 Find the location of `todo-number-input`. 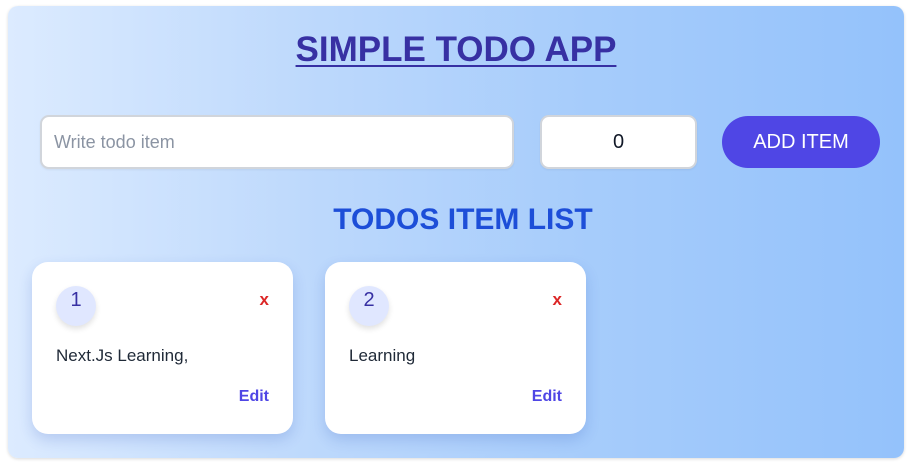

todo-number-input is located at coordinates (618, 142).